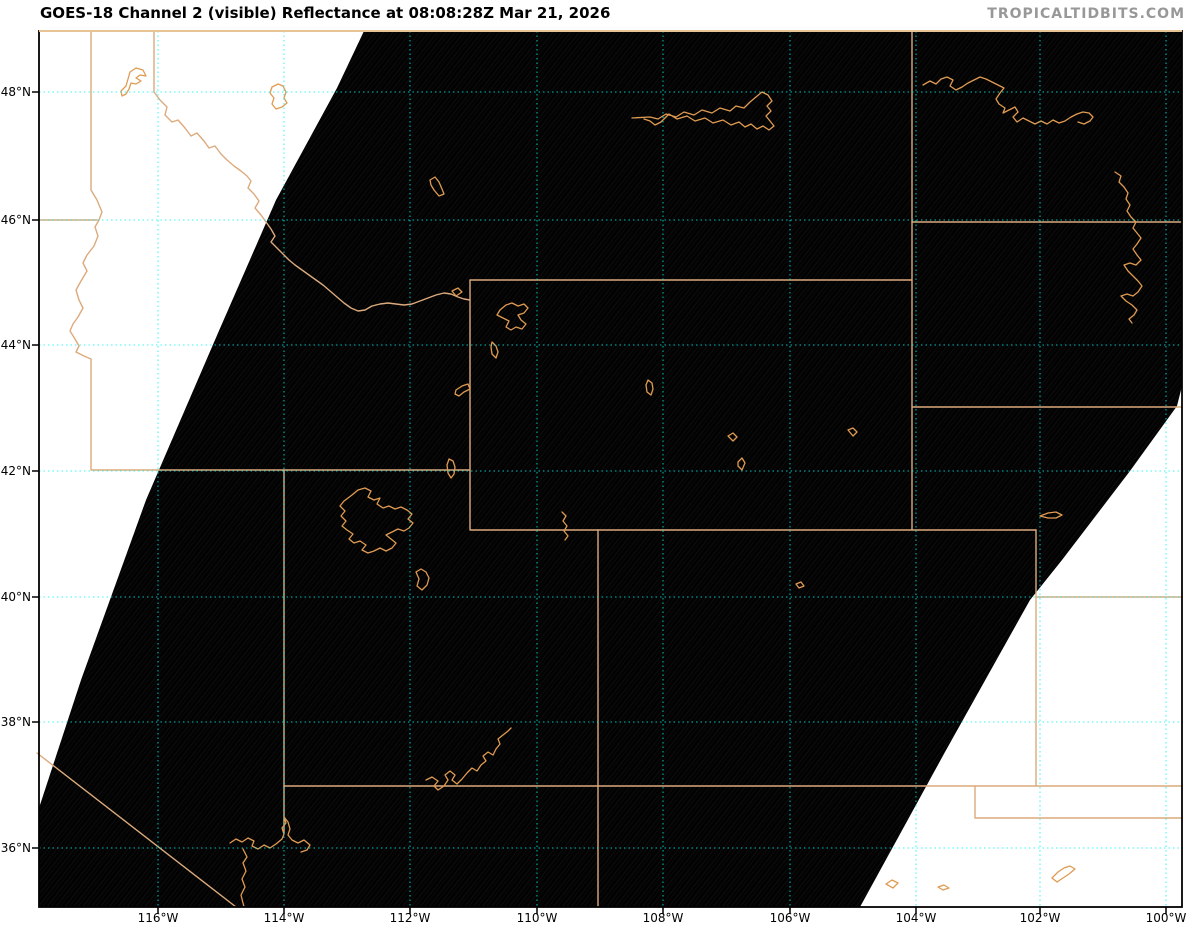 The width and height of the screenshot is (1200, 929). I want to click on lon-tick-label: 108°W, so click(663, 918).